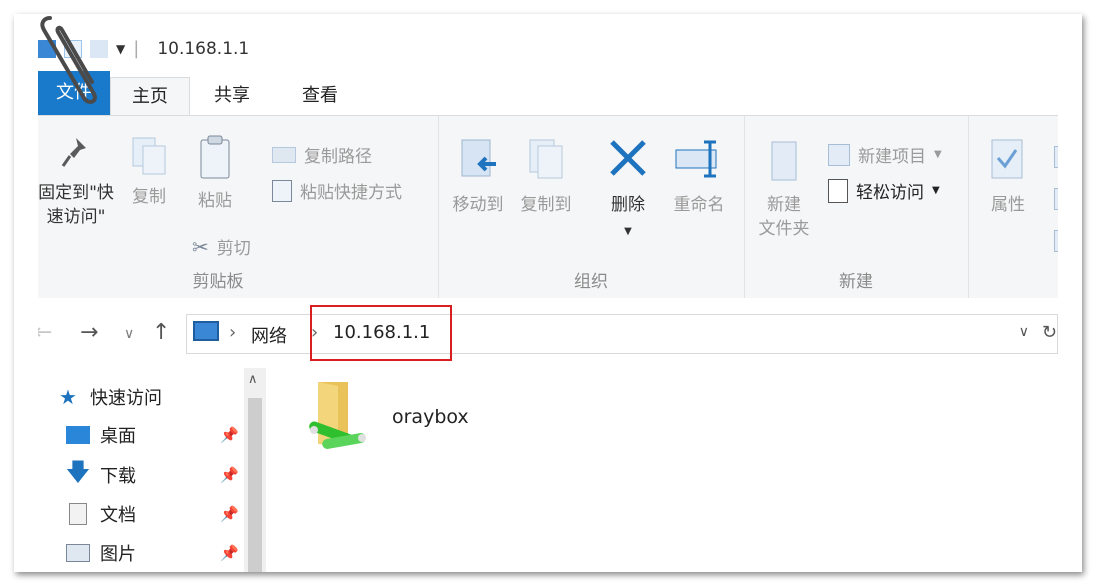 The width and height of the screenshot is (1097, 588). What do you see at coordinates (73, 152) in the screenshot?
I see `pin-icon` at bounding box center [73, 152].